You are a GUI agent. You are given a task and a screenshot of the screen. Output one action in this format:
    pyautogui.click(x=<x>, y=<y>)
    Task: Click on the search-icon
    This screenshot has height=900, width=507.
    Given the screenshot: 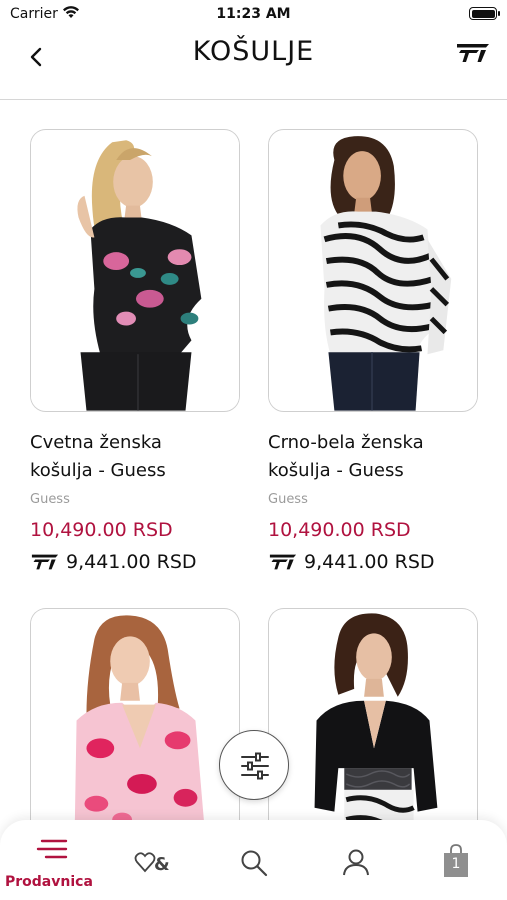 What is the action you would take?
    pyautogui.click(x=254, y=863)
    